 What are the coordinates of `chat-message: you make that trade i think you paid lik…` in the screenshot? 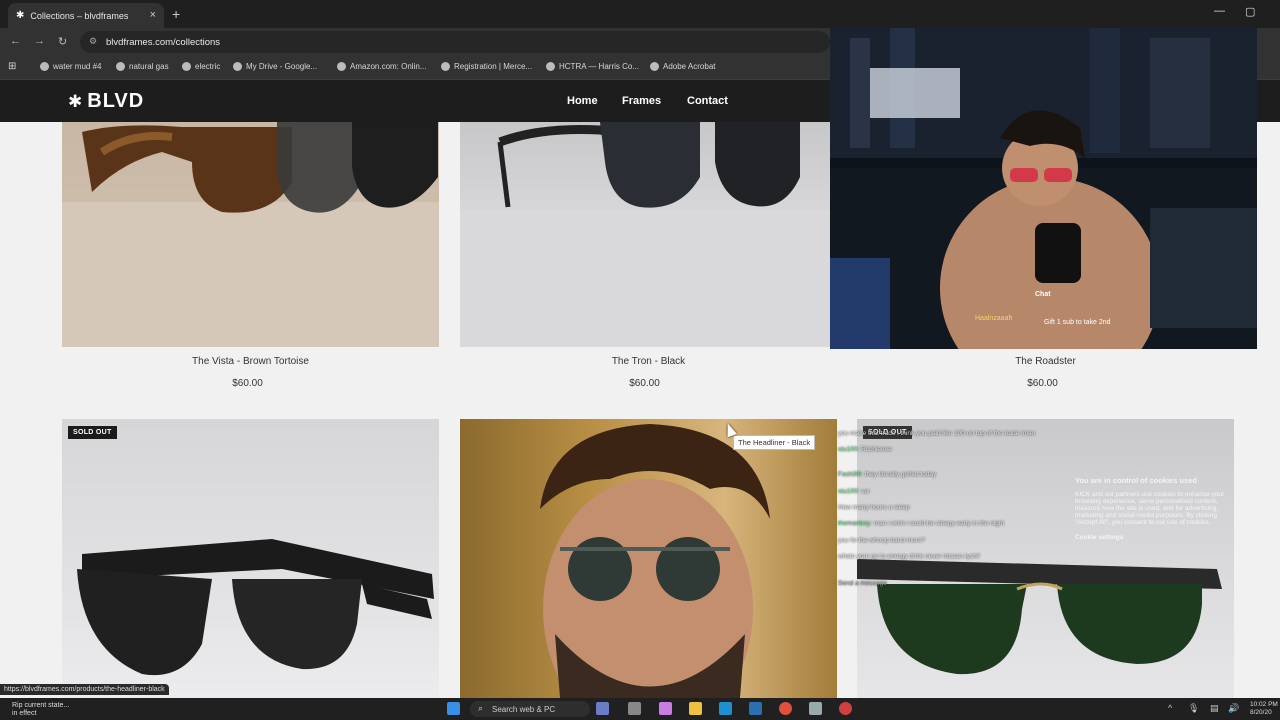 It's located at (937, 433).